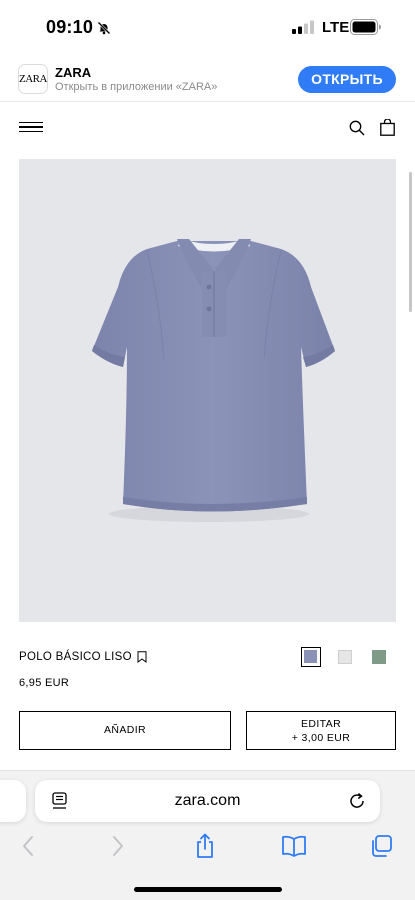  Describe the element at coordinates (44, 683) in the screenshot. I see `product-price: 6,95 EUR` at that location.